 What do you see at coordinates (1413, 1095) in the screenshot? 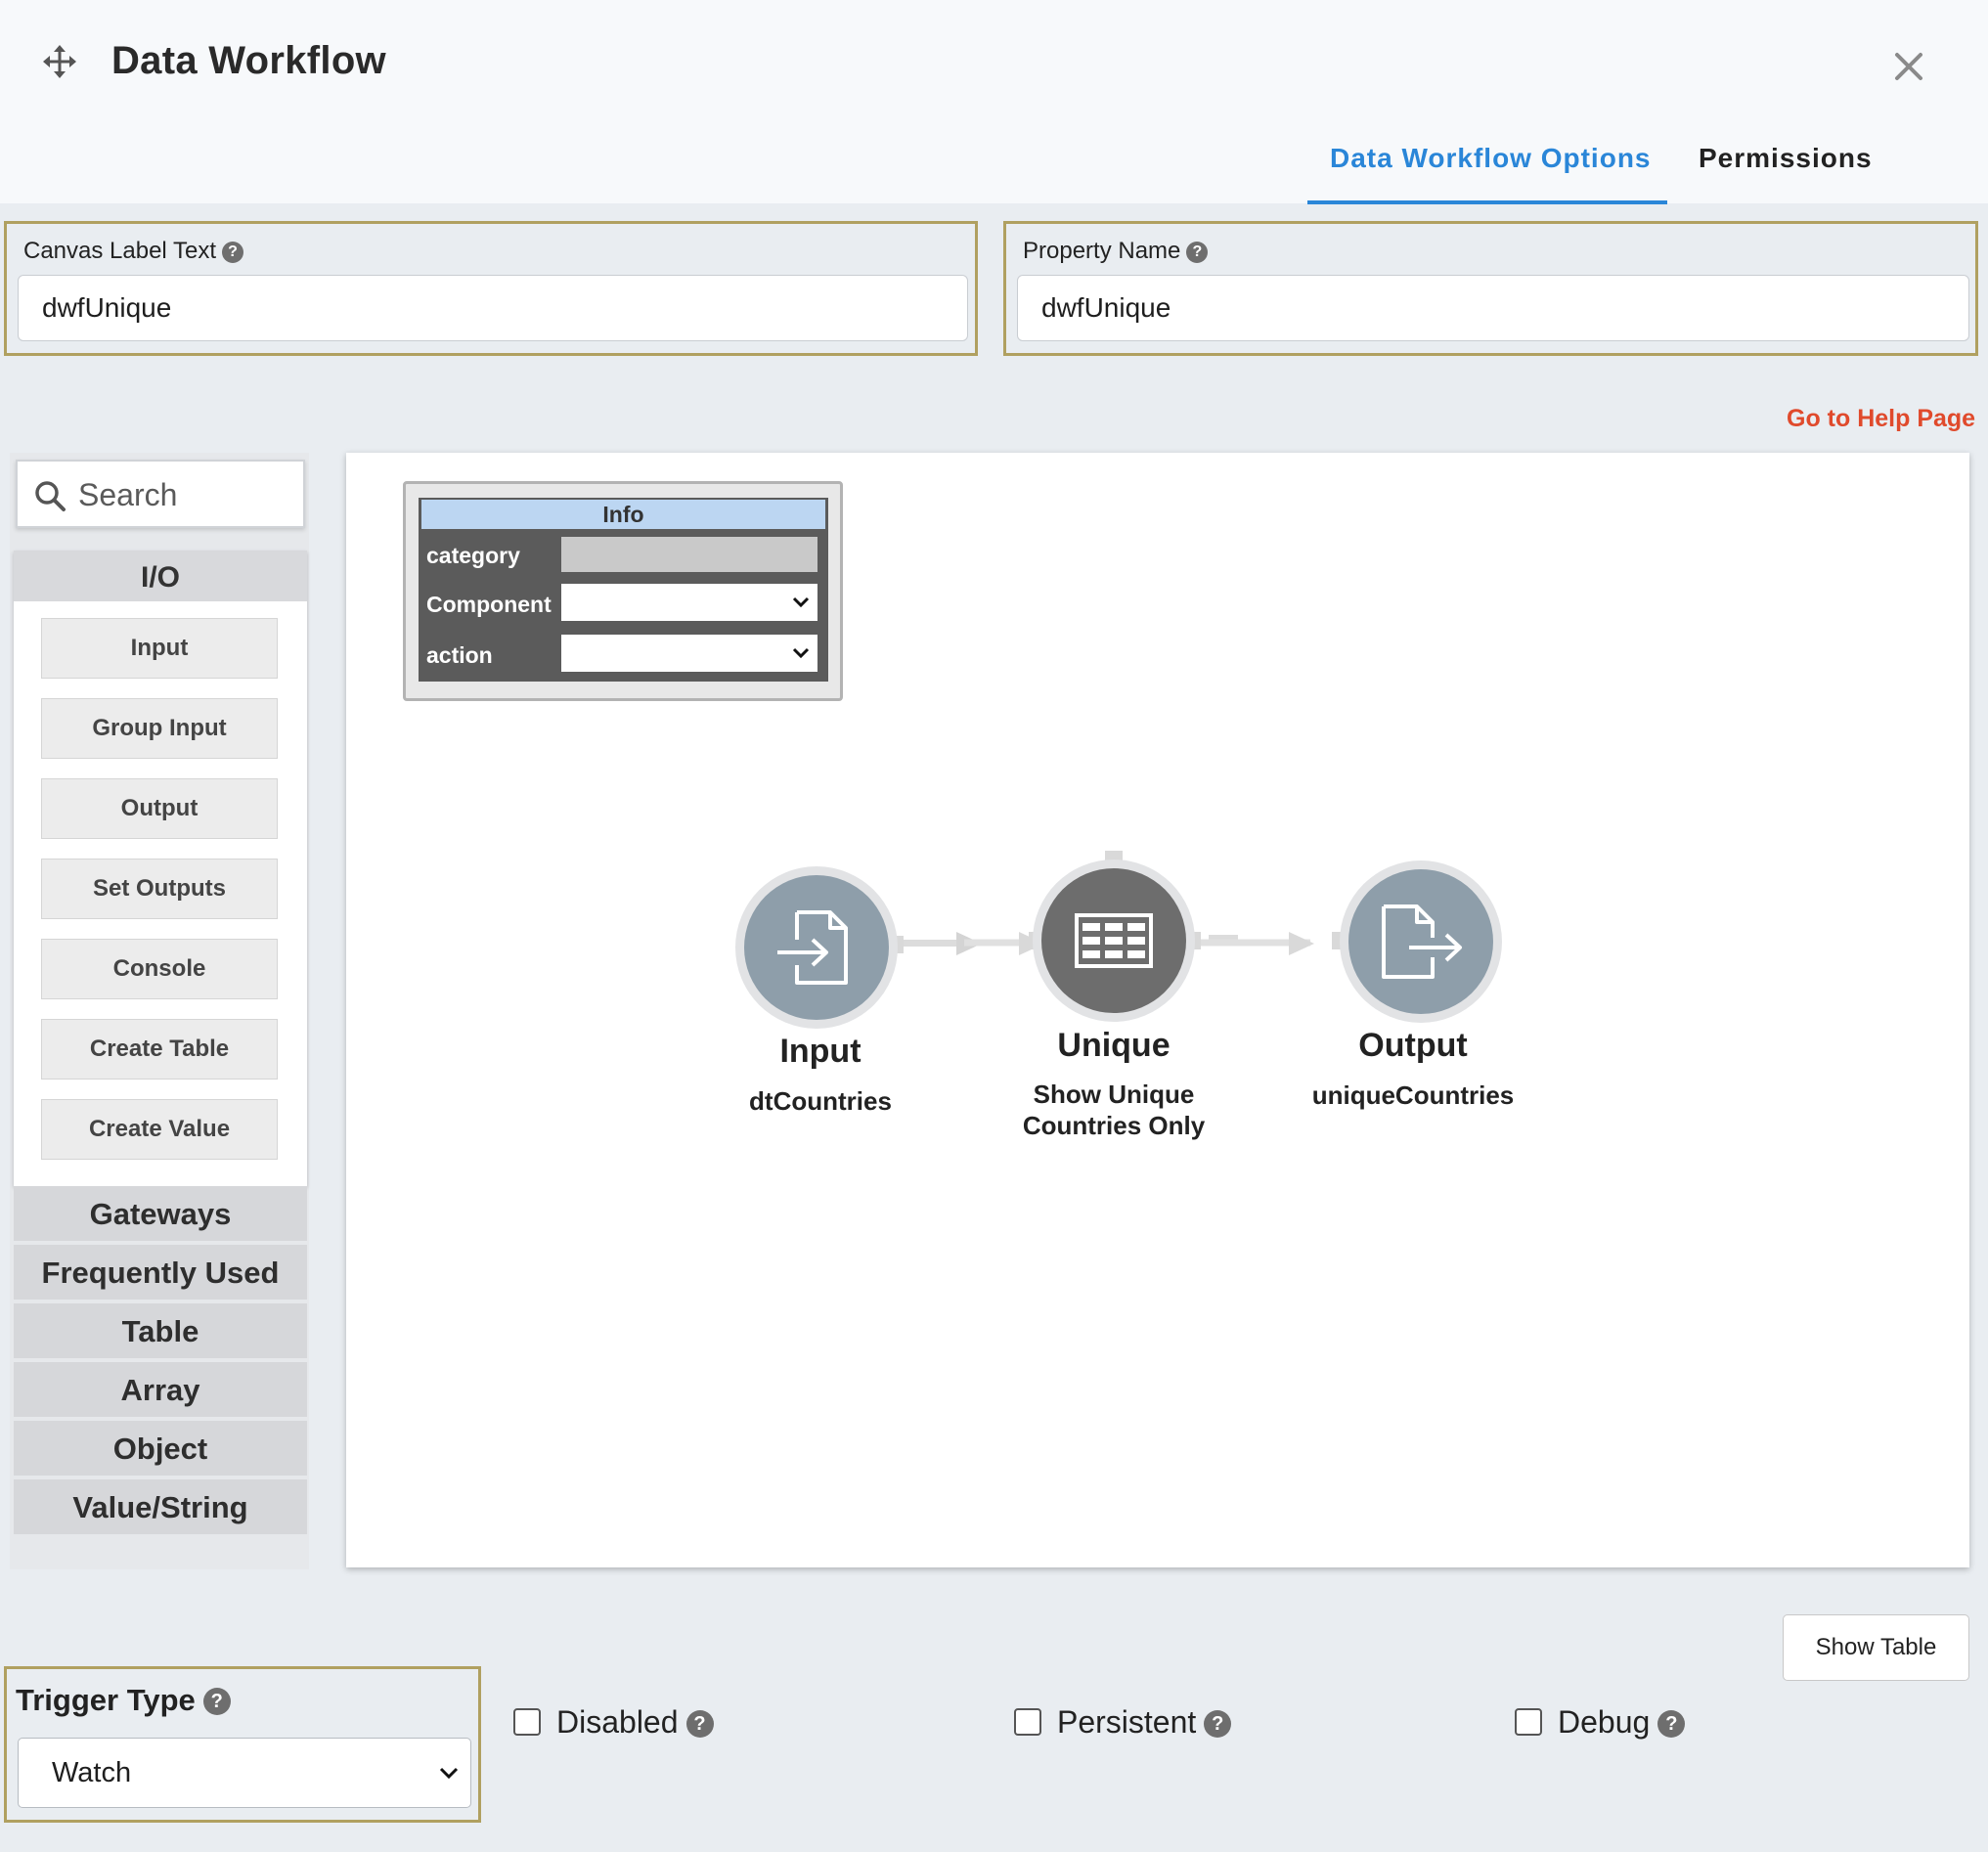
I see `node-output-subtitle: uniqueCountries` at bounding box center [1413, 1095].